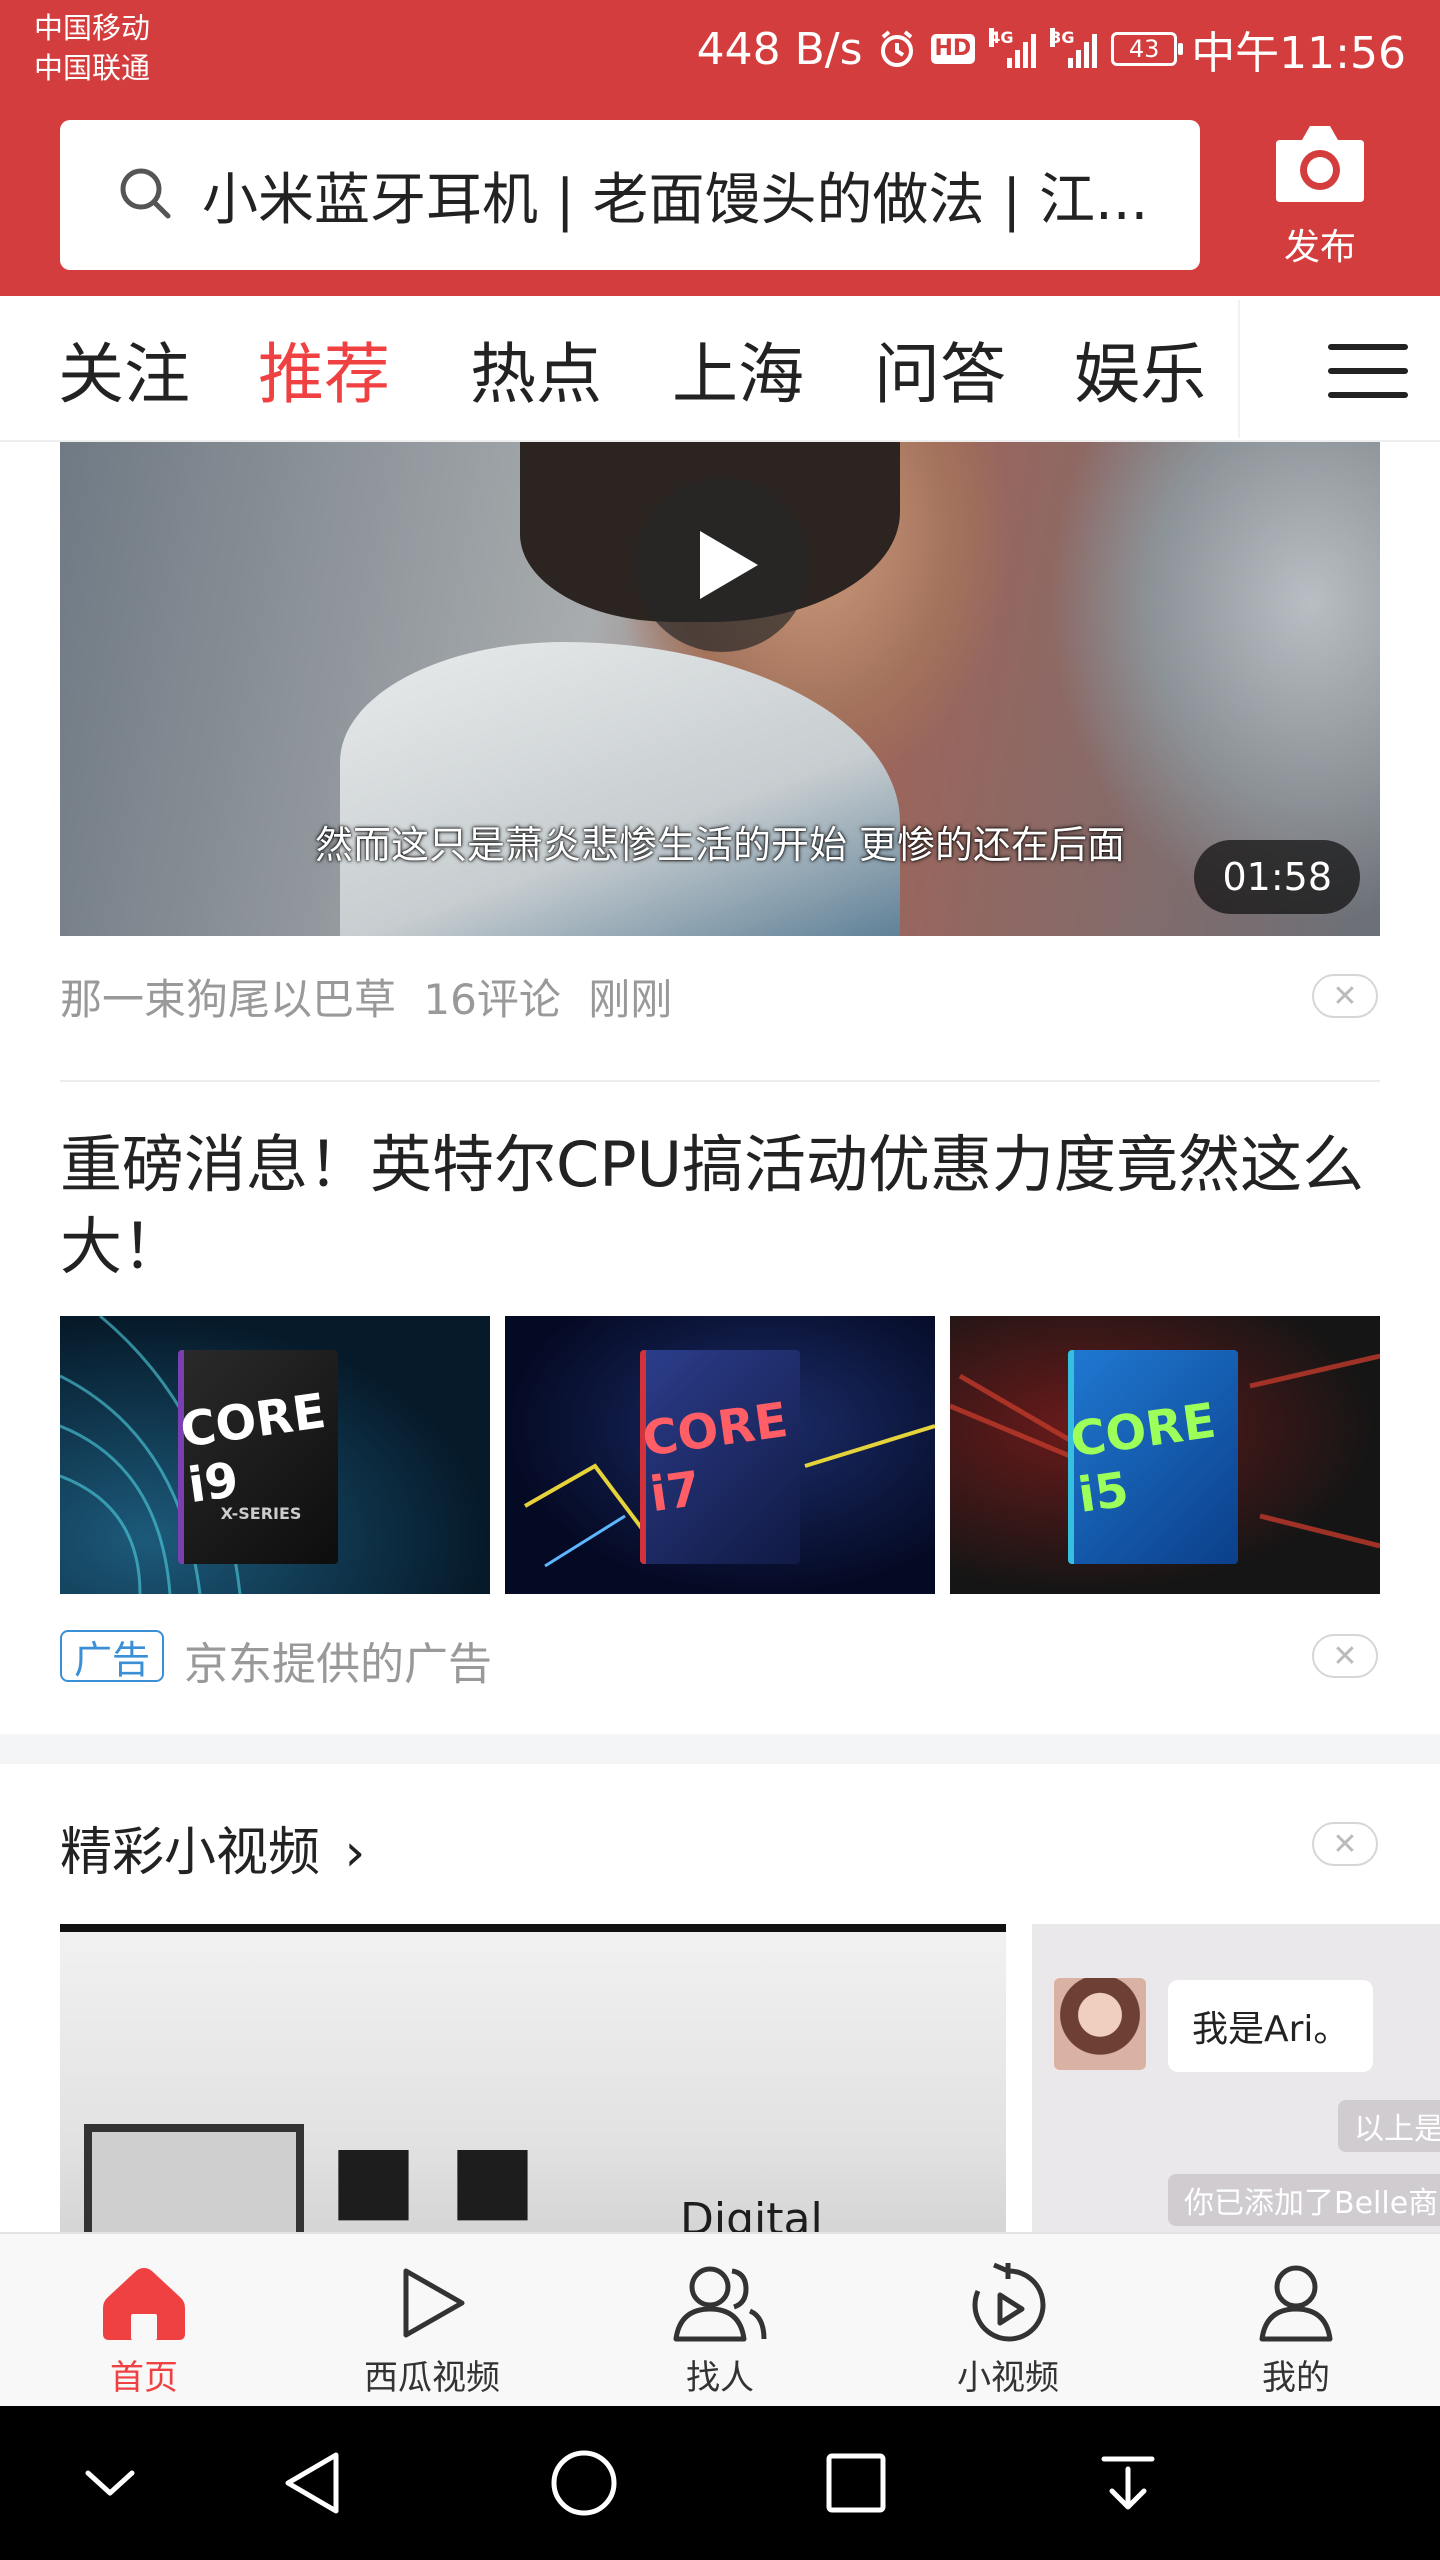 Image resolution: width=1440 pixels, height=2560 pixels. Describe the element at coordinates (1140, 369) in the screenshot. I see `tab-entertainment: 娱乐` at that location.